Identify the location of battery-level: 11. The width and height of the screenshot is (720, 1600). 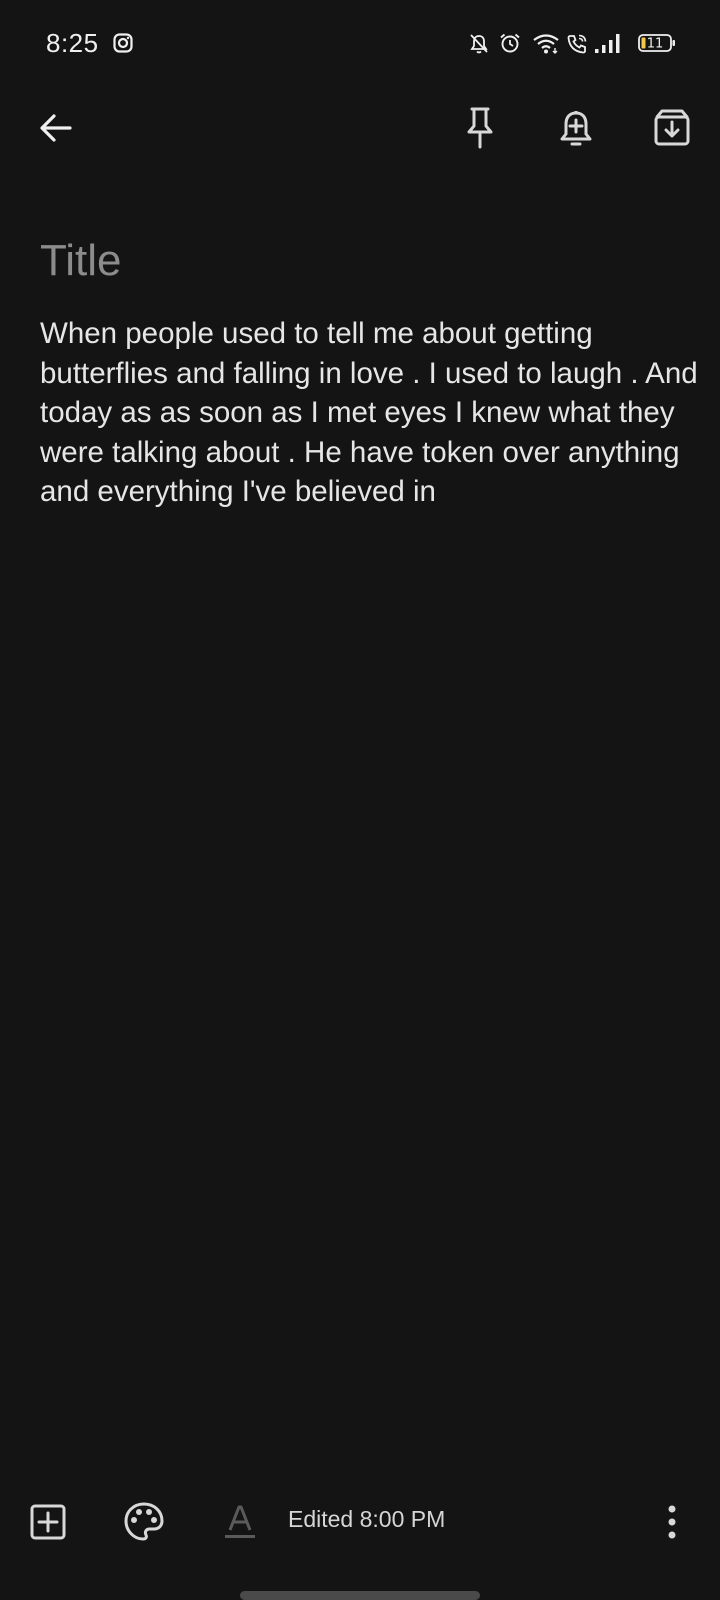
(655, 44).